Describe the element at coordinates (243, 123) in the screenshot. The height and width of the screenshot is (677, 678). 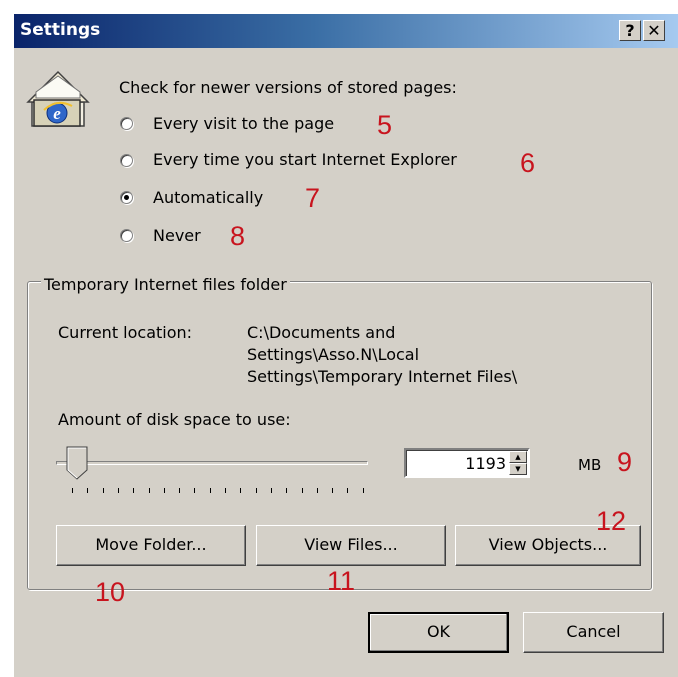
I see `option-label-every-visit: Every visit to the page` at that location.